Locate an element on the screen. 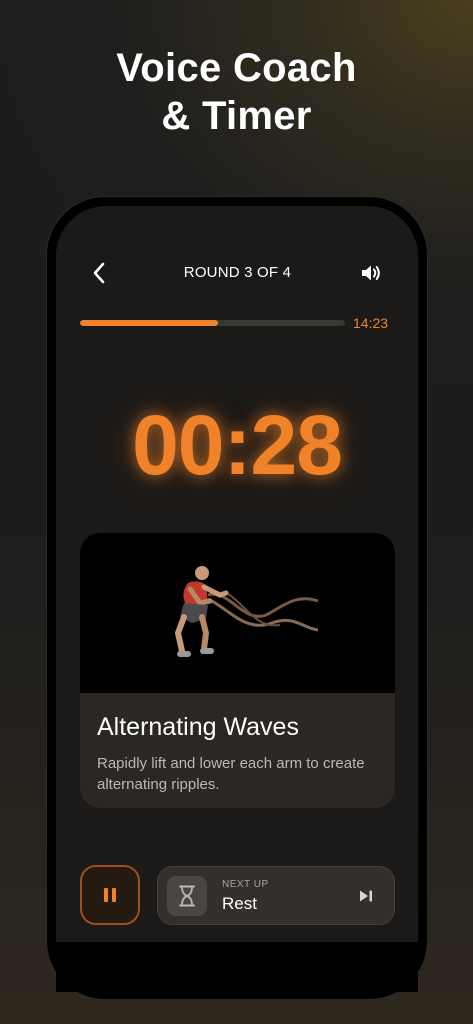 The height and width of the screenshot is (1024, 473). chevron-left-icon is located at coordinates (99, 273).